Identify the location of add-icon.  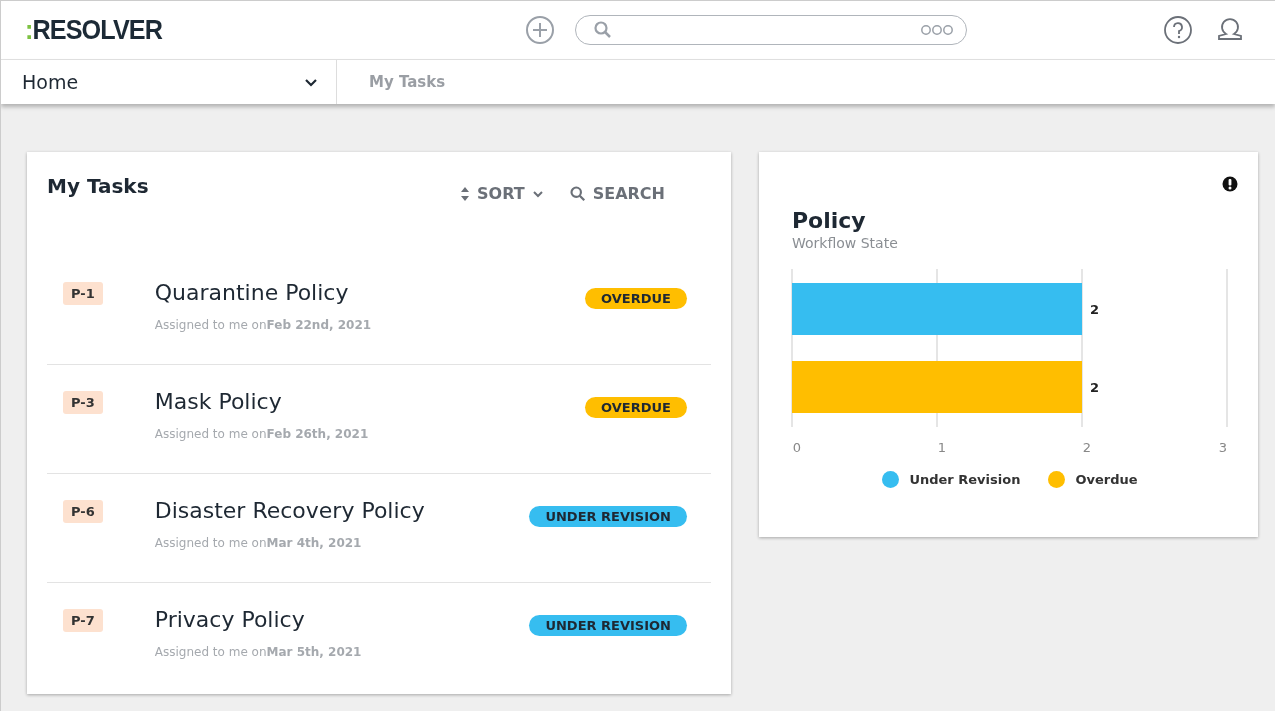
(540, 30).